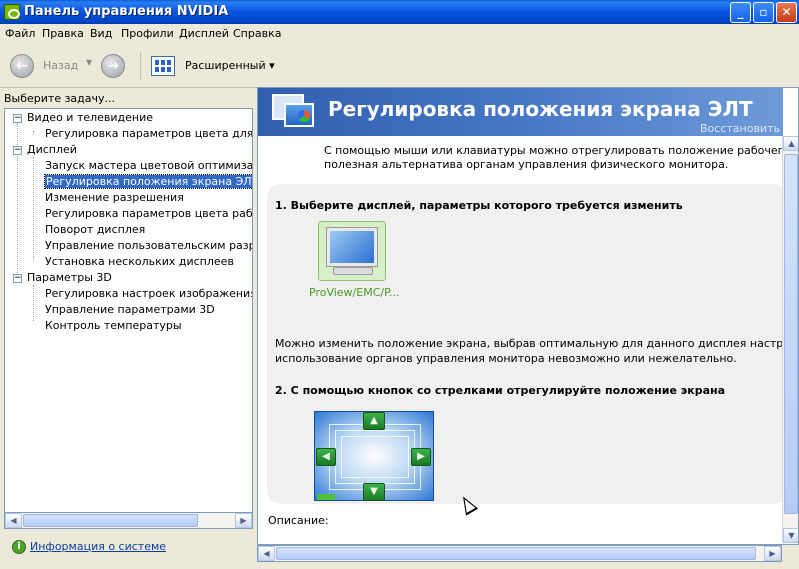 The width and height of the screenshot is (799, 569). Describe the element at coordinates (17, 278) in the screenshot. I see `collapse-3d-icon: −` at that location.